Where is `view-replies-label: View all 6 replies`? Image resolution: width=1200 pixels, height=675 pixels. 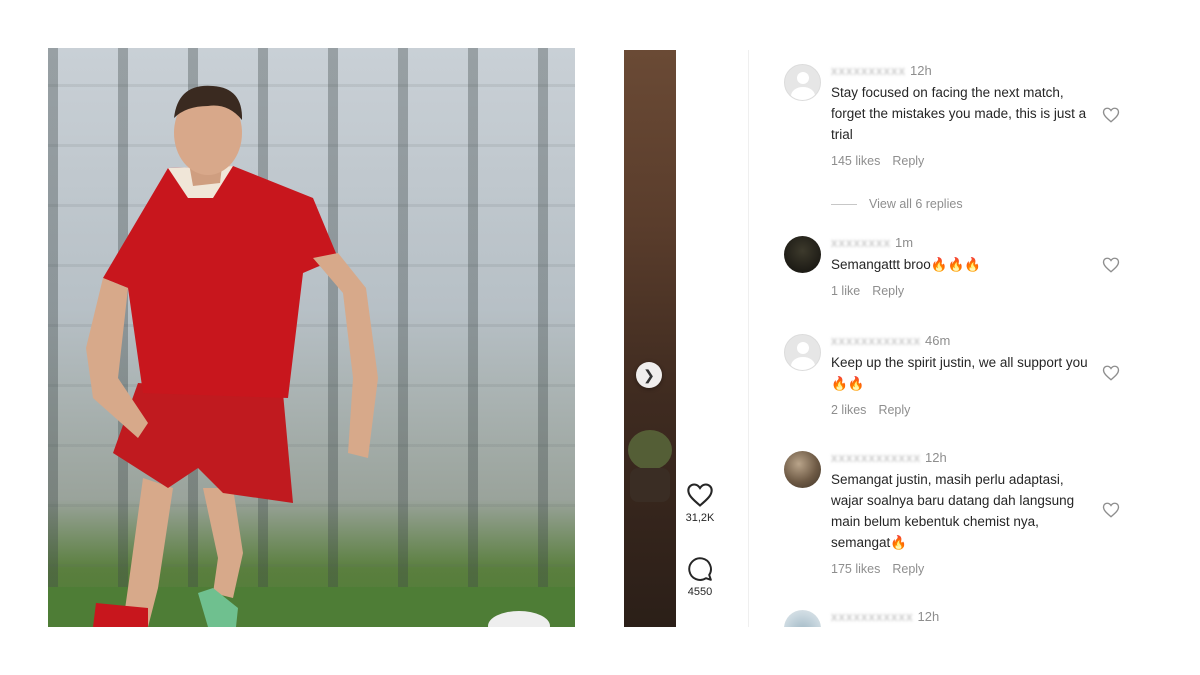 view-replies-label: View all 6 replies is located at coordinates (916, 204).